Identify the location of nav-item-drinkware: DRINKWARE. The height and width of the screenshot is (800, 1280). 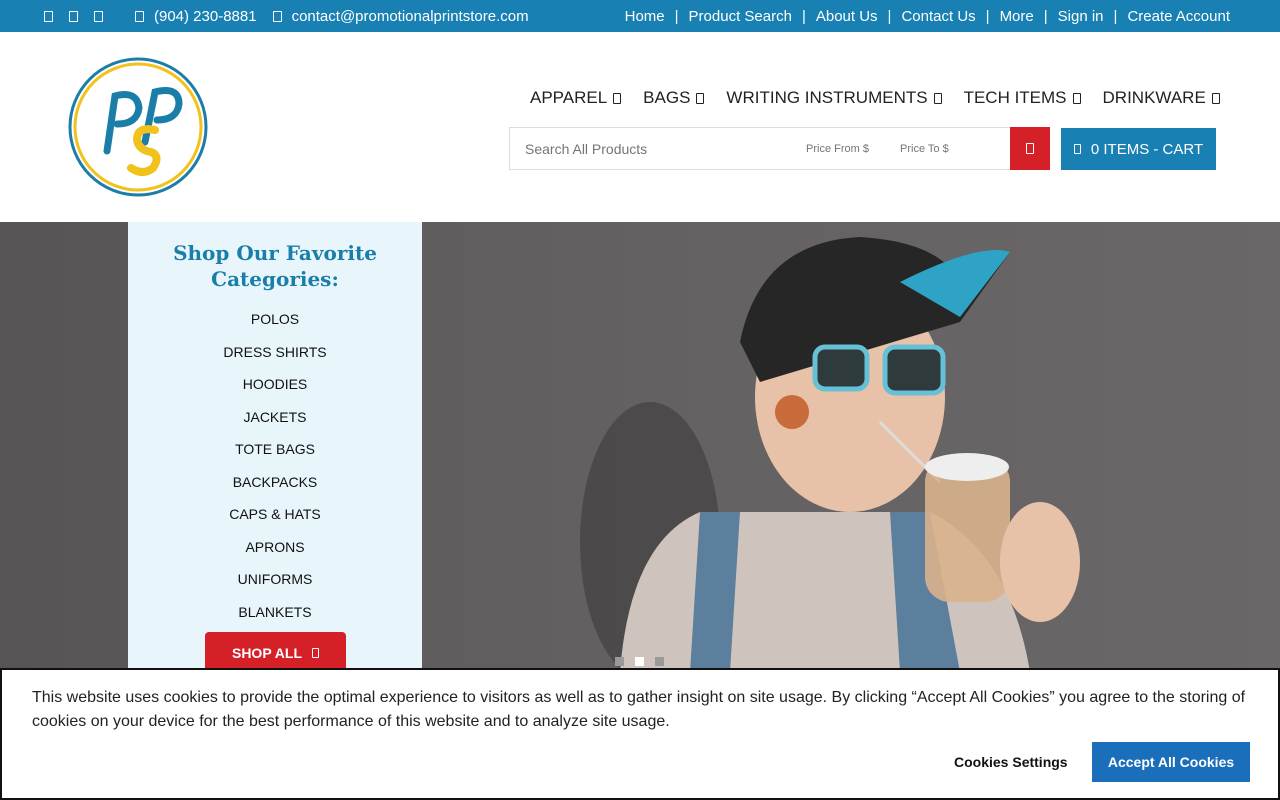
(1161, 98).